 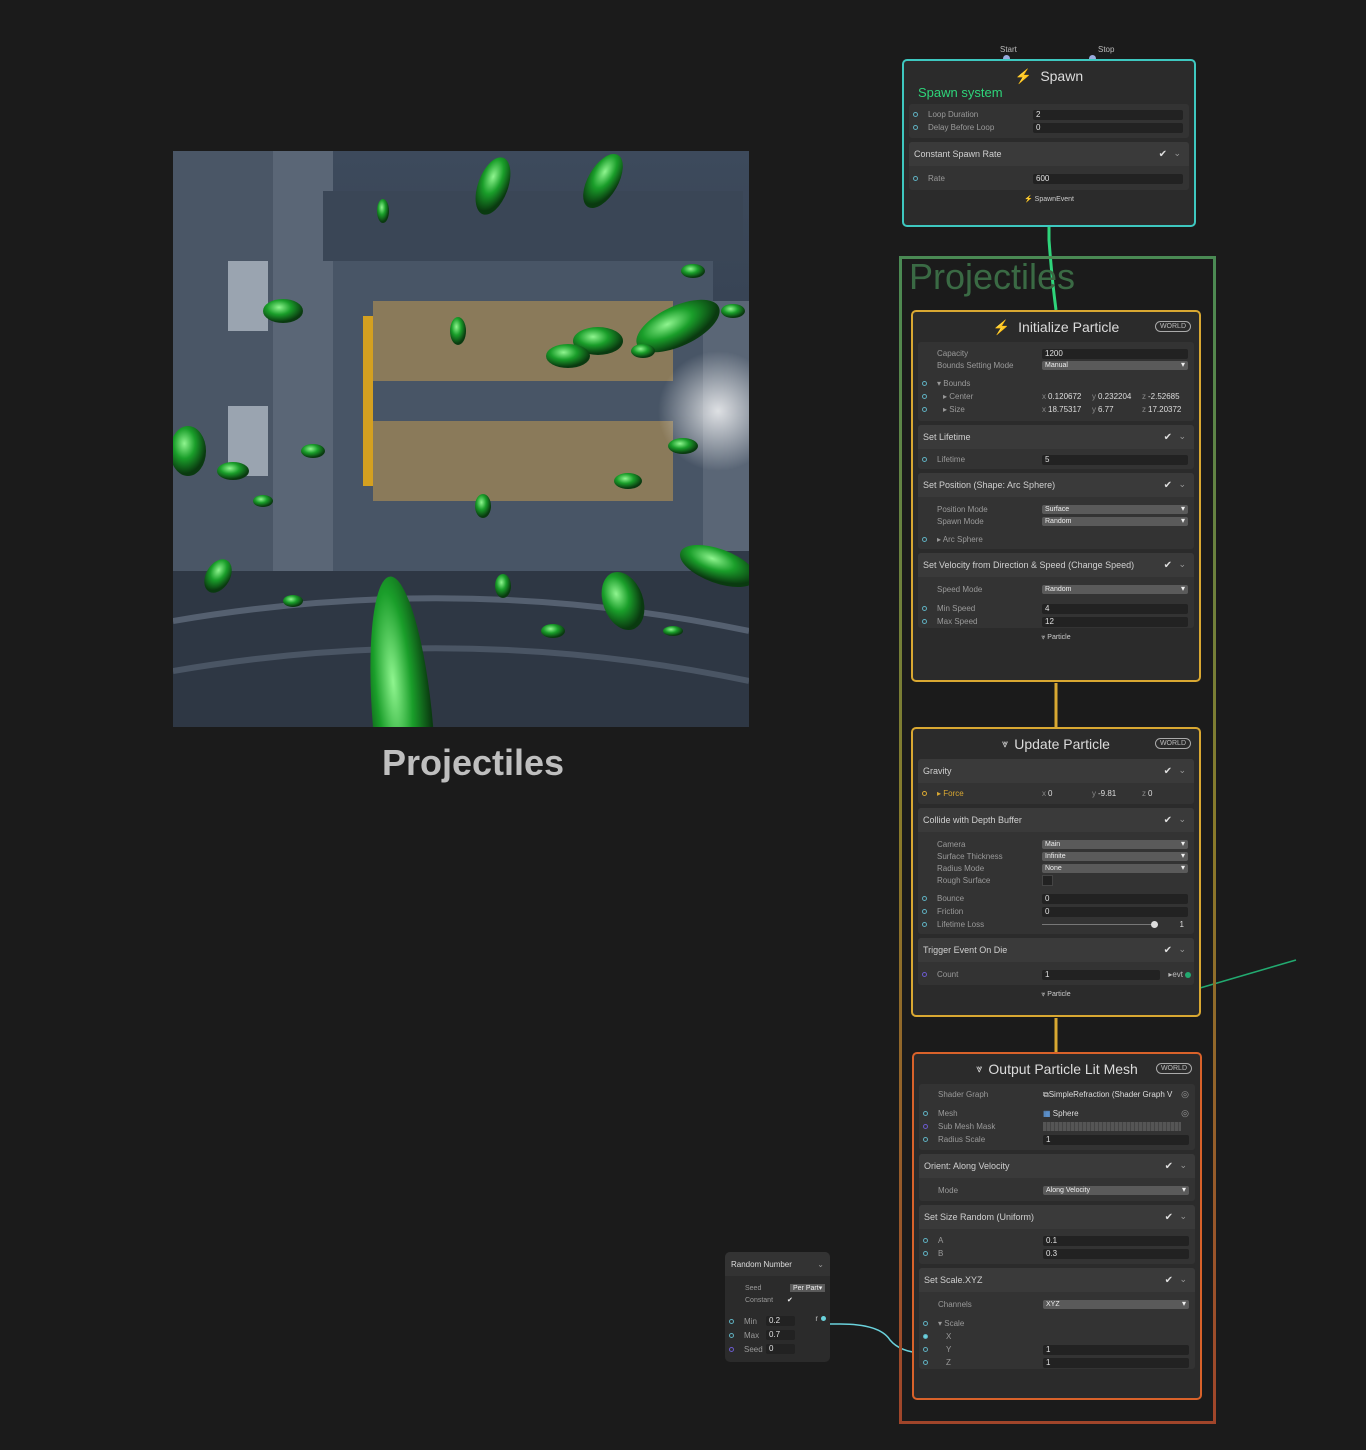 What do you see at coordinates (1108, 178) in the screenshot?
I see `rate-field: 600` at bounding box center [1108, 178].